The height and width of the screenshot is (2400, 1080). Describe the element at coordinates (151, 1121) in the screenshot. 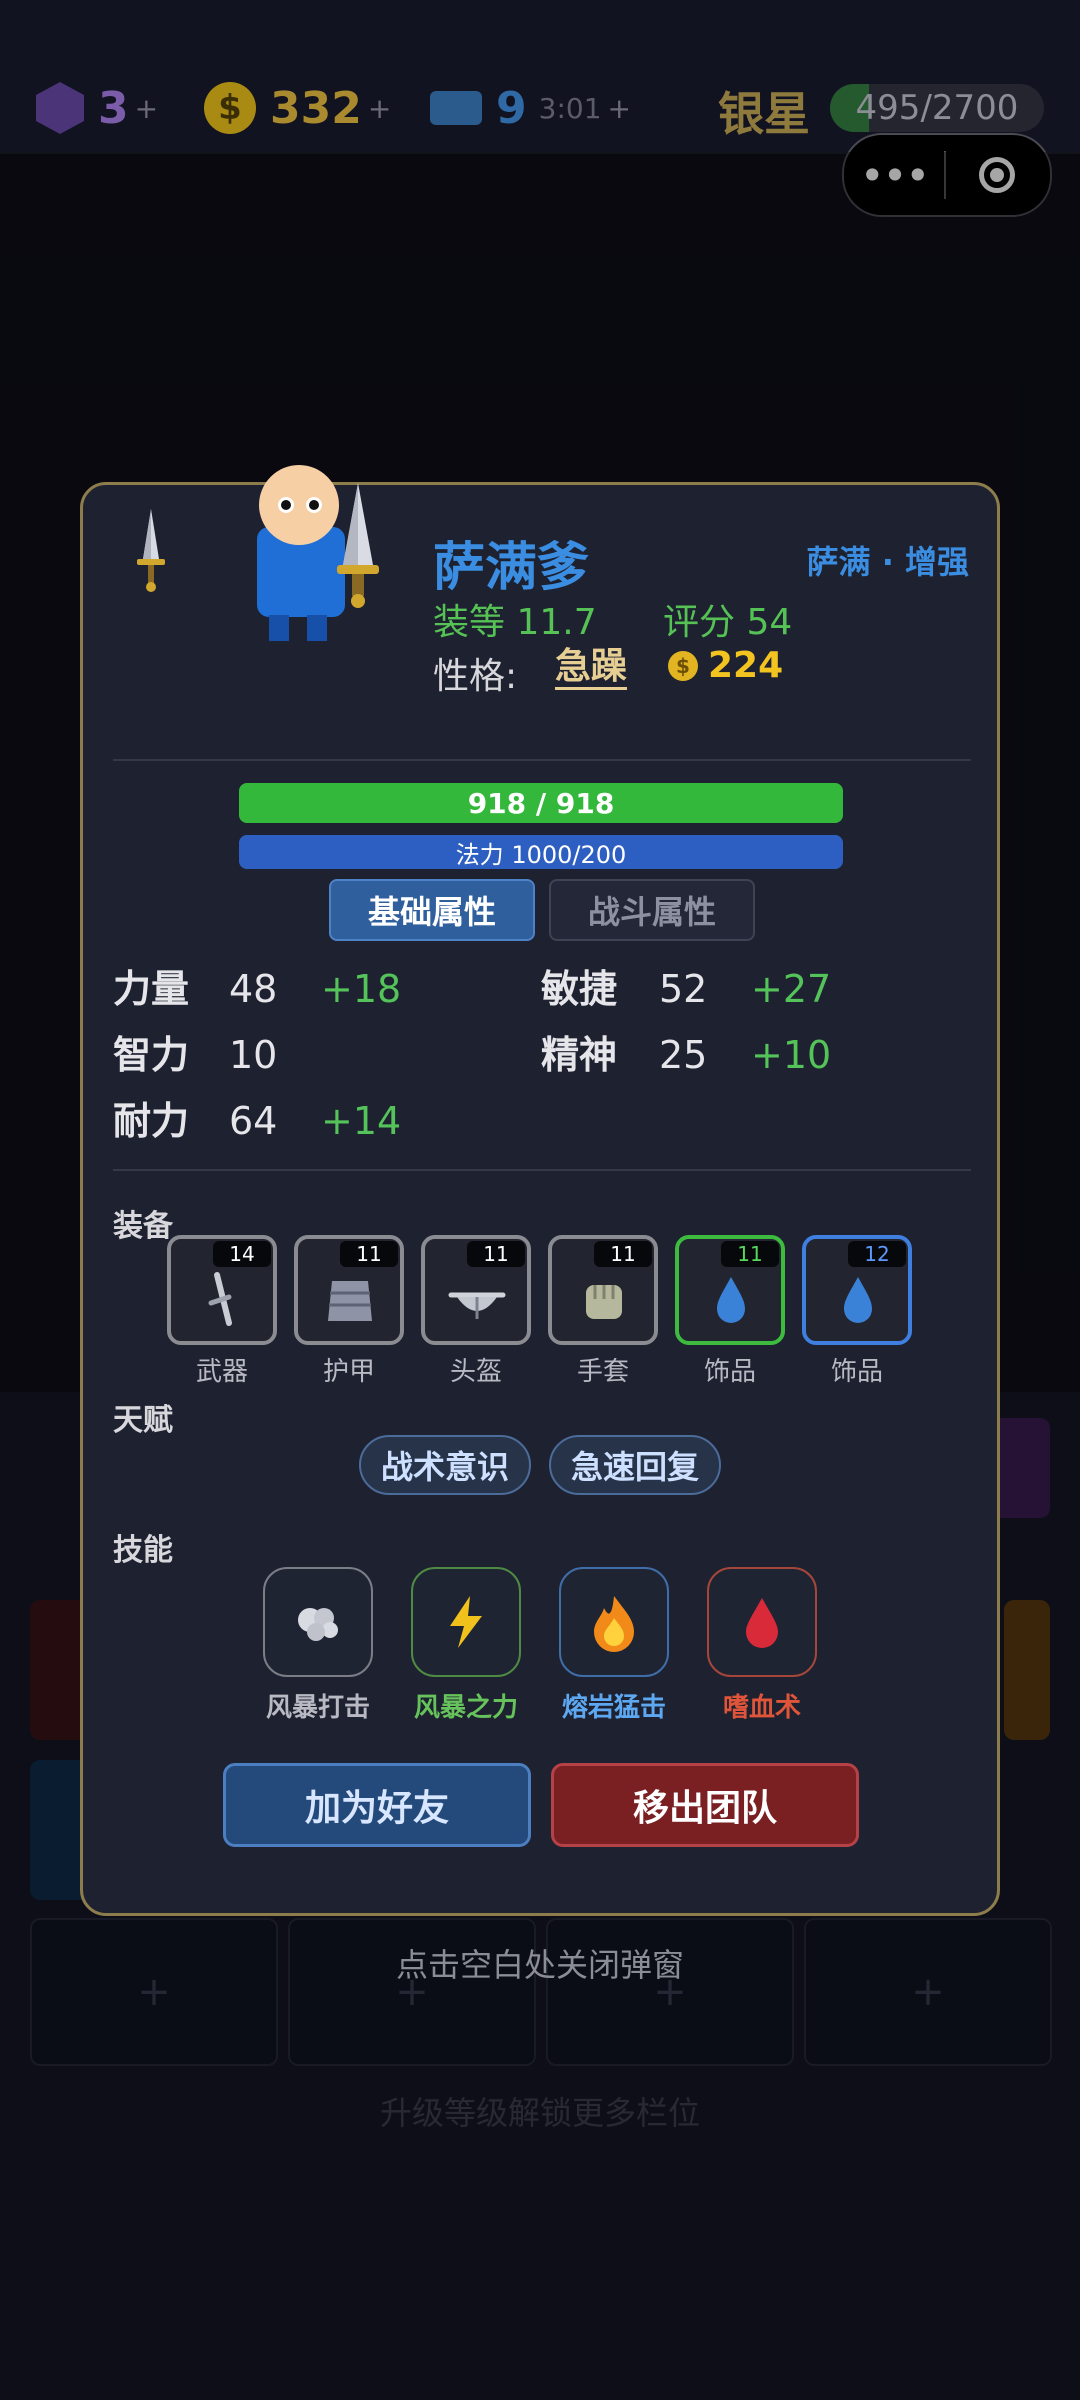

I see `stat-stamina-name: 耐力` at that location.